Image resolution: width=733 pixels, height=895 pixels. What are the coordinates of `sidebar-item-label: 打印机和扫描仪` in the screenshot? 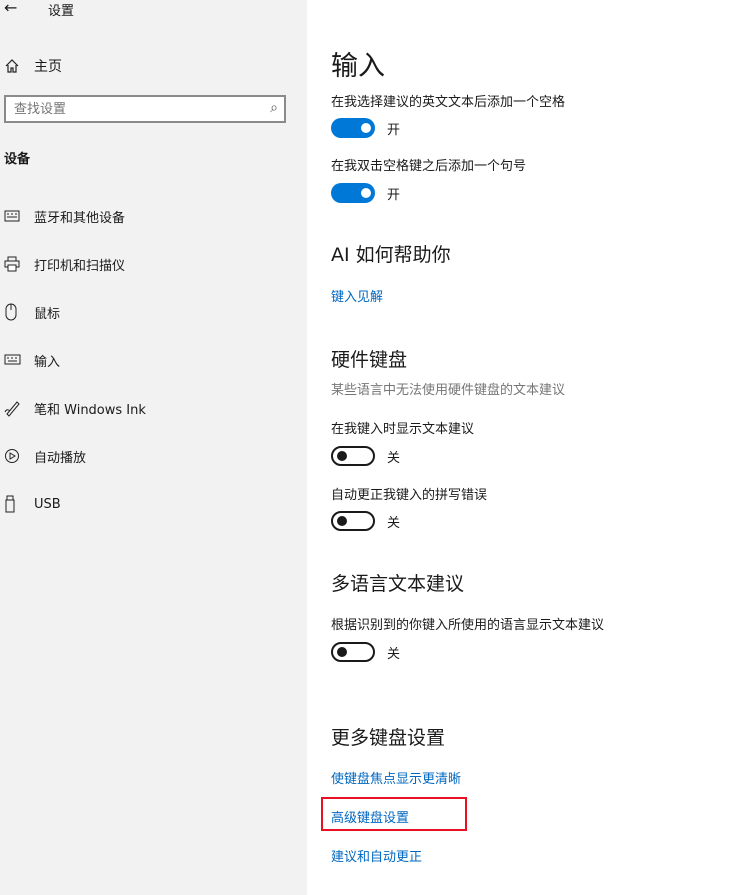 It's located at (80, 266).